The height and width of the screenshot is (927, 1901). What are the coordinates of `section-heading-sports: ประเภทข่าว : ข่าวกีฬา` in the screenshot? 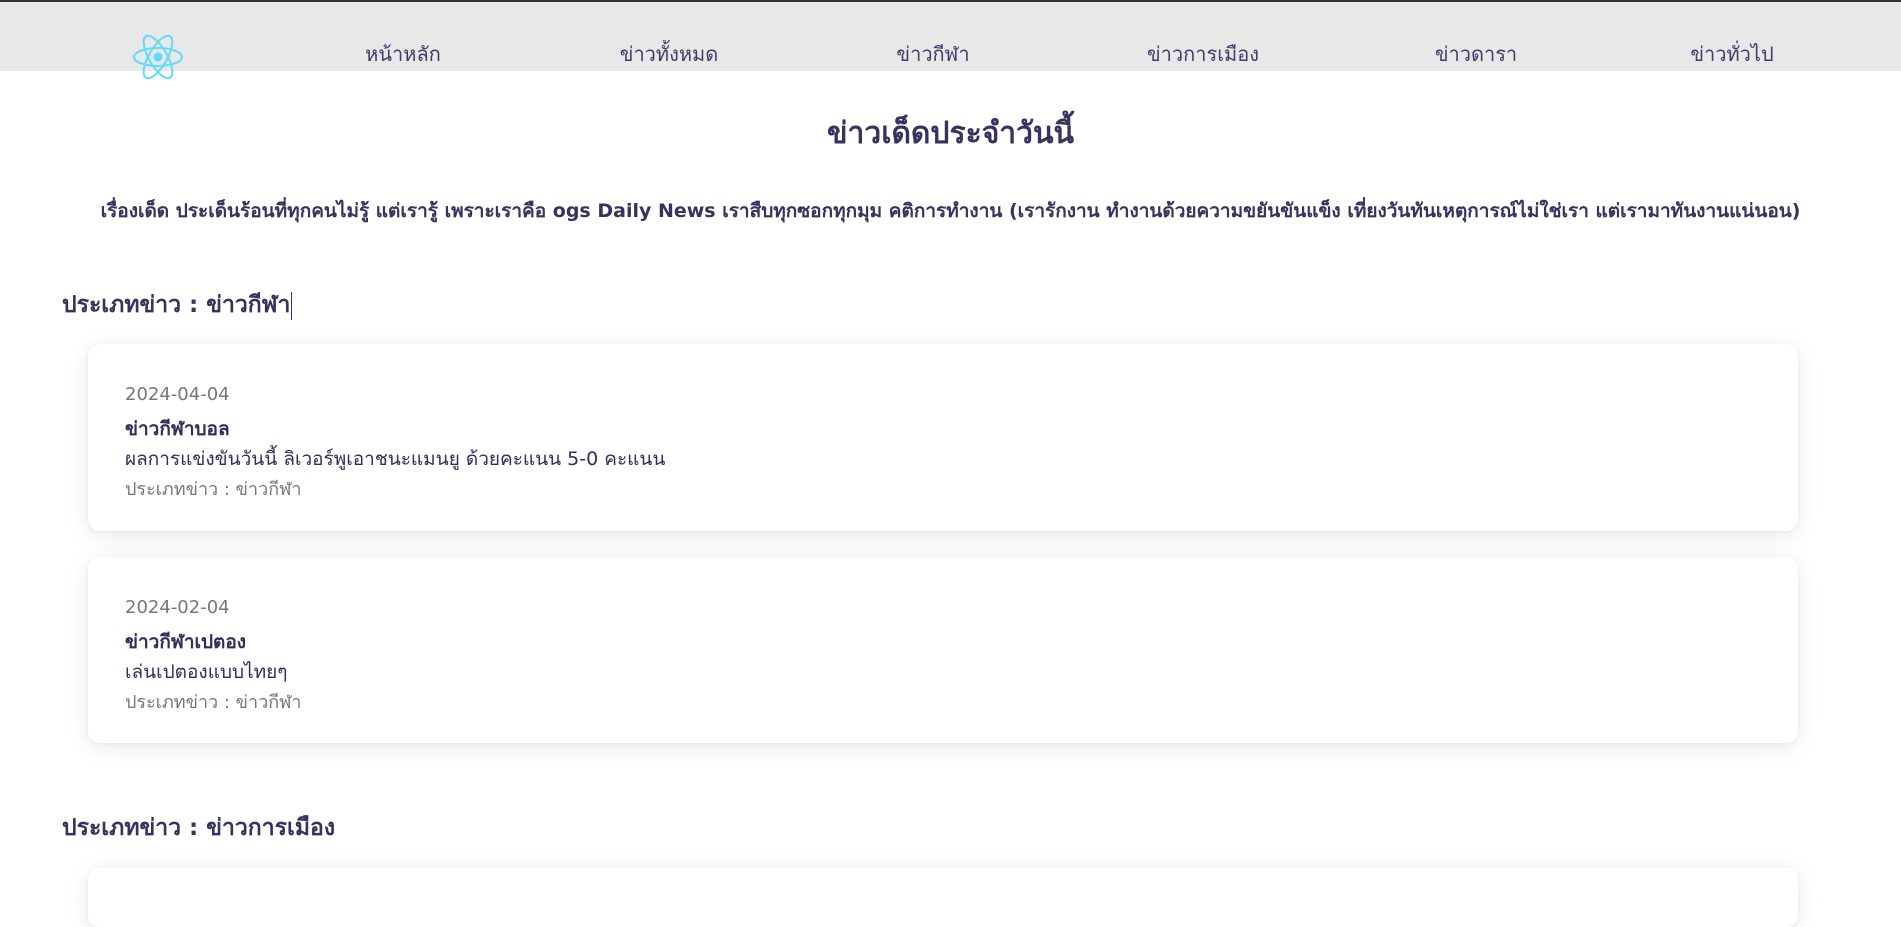 It's located at (177, 305).